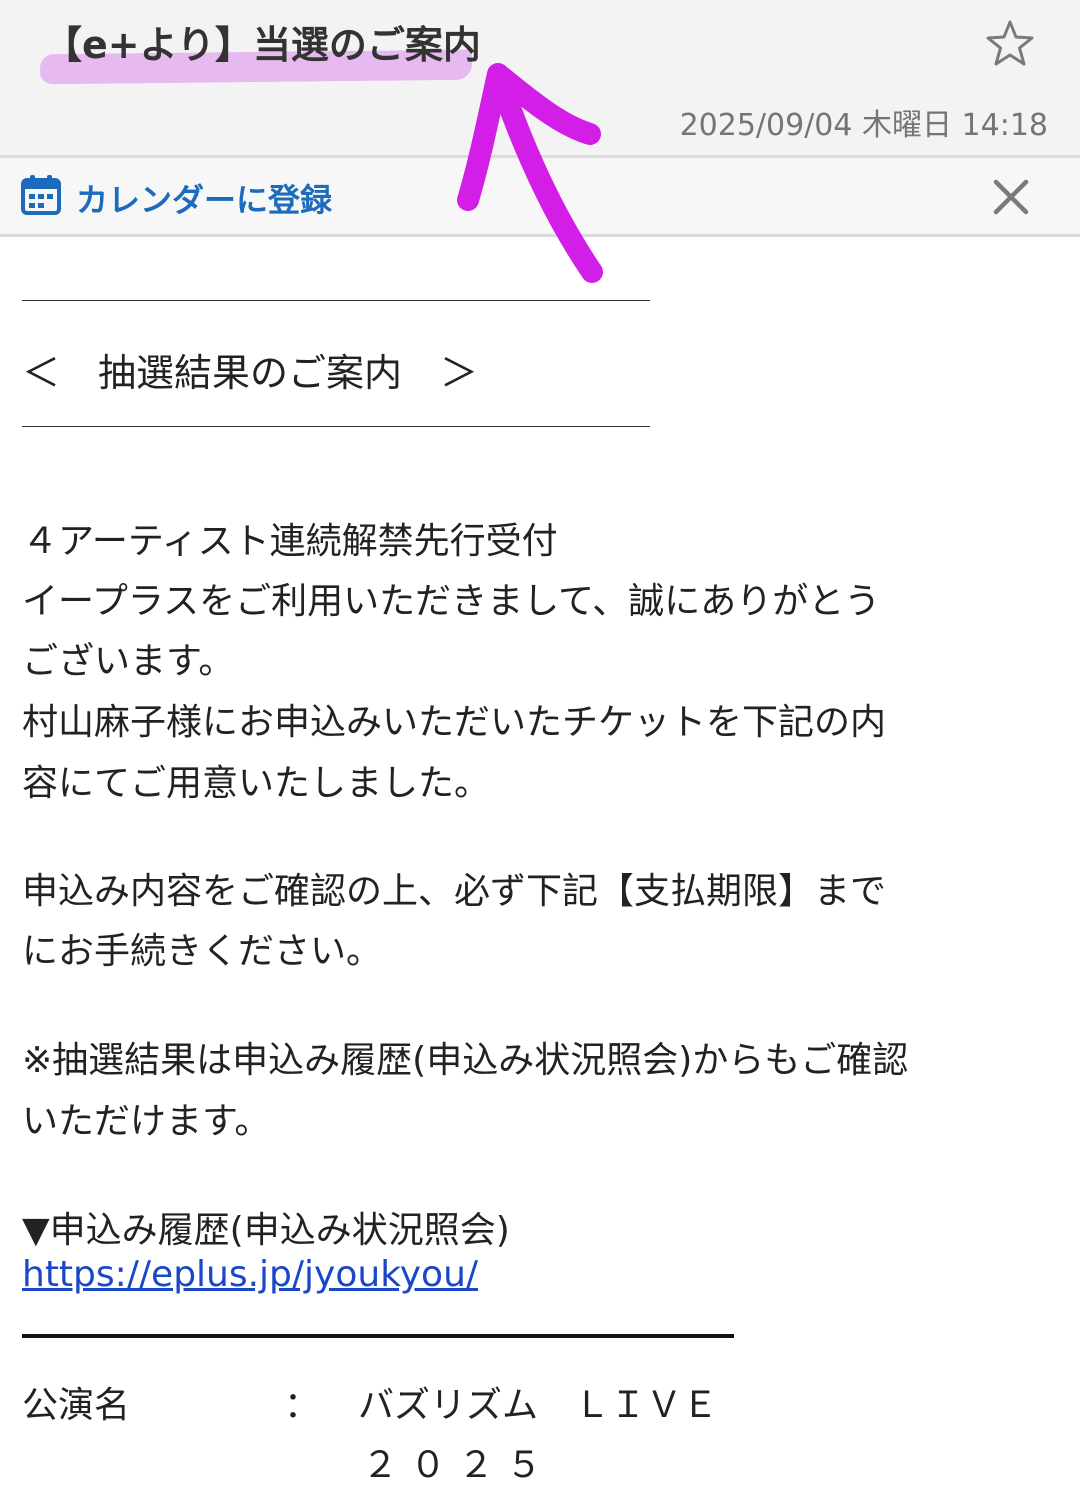 The width and height of the screenshot is (1080, 1501). Describe the element at coordinates (454, 722) in the screenshot. I see `body-text-line: 村山麻子様にお申込みいただいたチケットを下記の内` at that location.